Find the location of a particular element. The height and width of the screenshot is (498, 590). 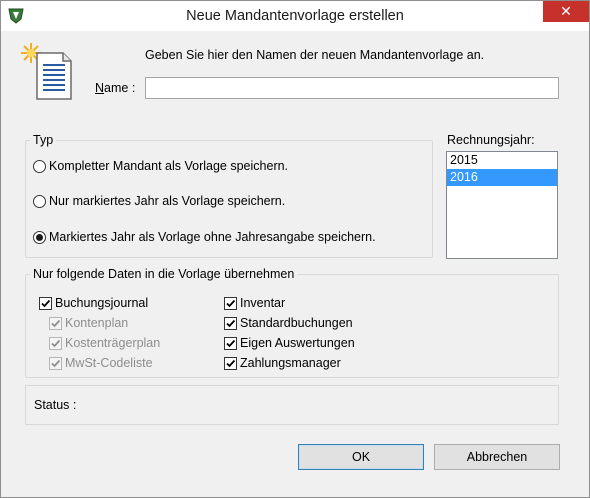

check-buchungsjournal: Buchungsjournal is located at coordinates (93, 303).